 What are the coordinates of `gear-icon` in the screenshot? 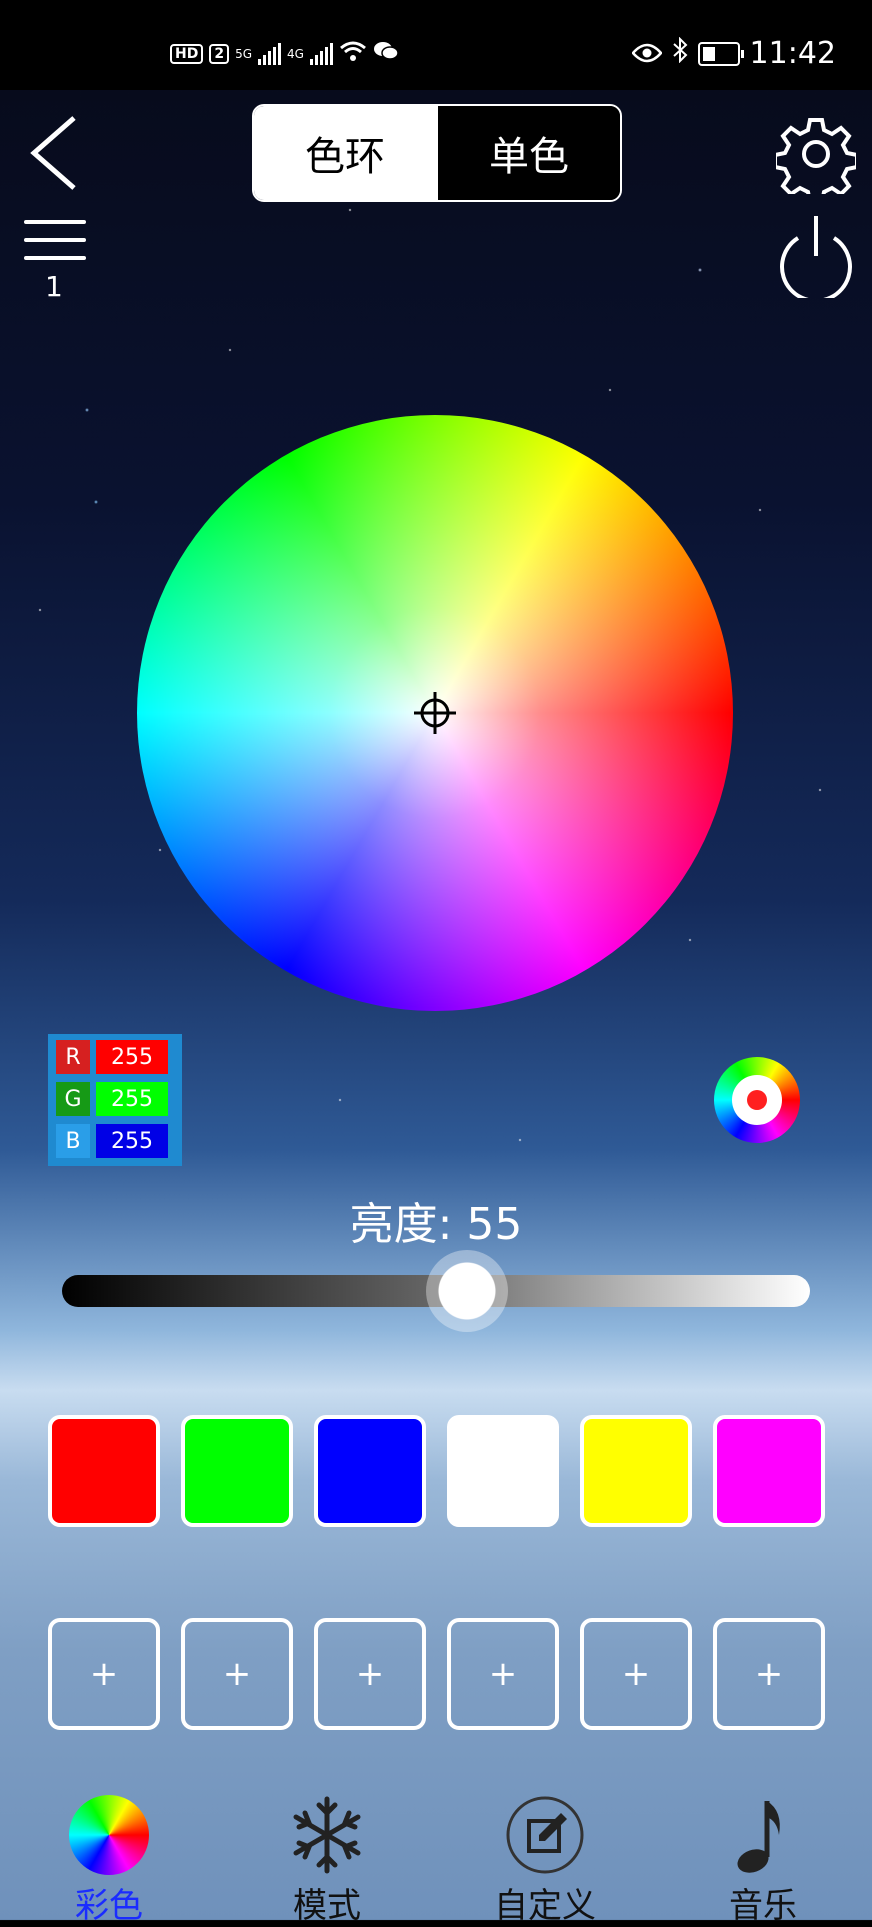 It's located at (816, 161).